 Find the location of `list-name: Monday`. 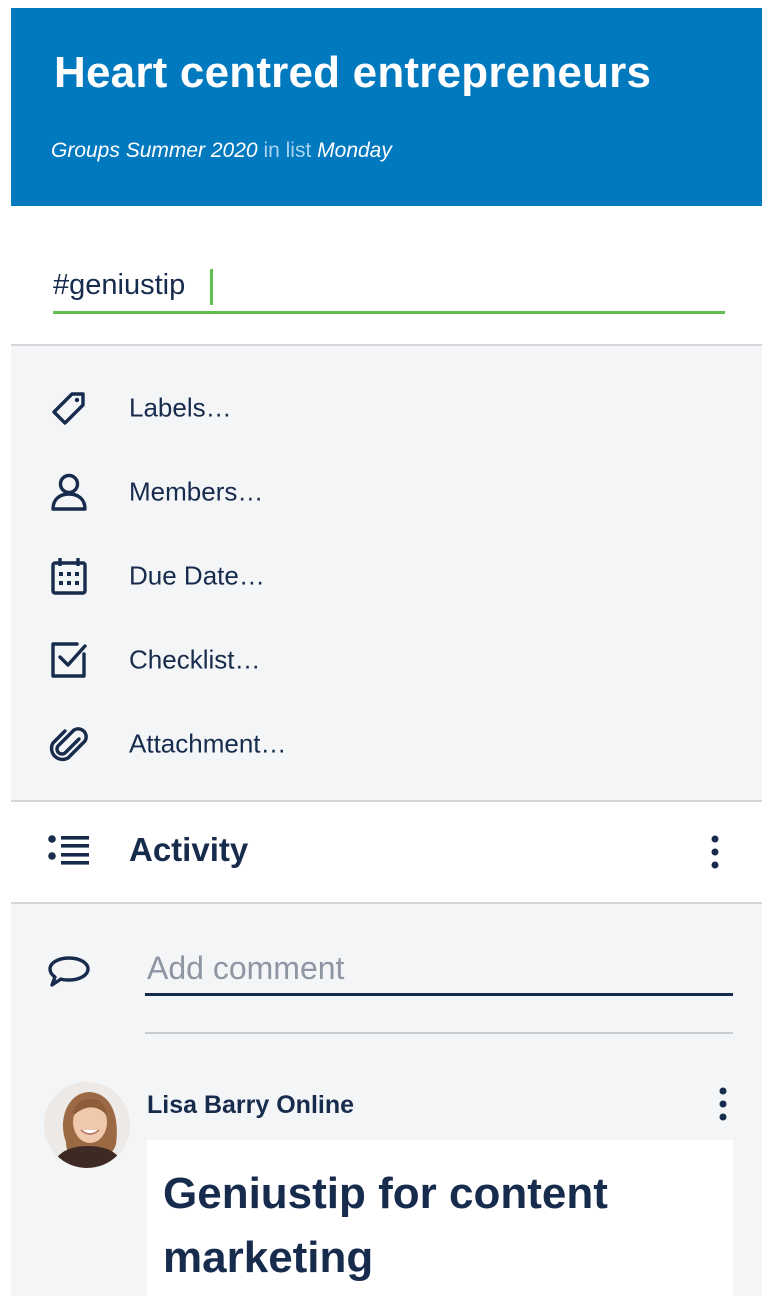

list-name: Monday is located at coordinates (354, 150).